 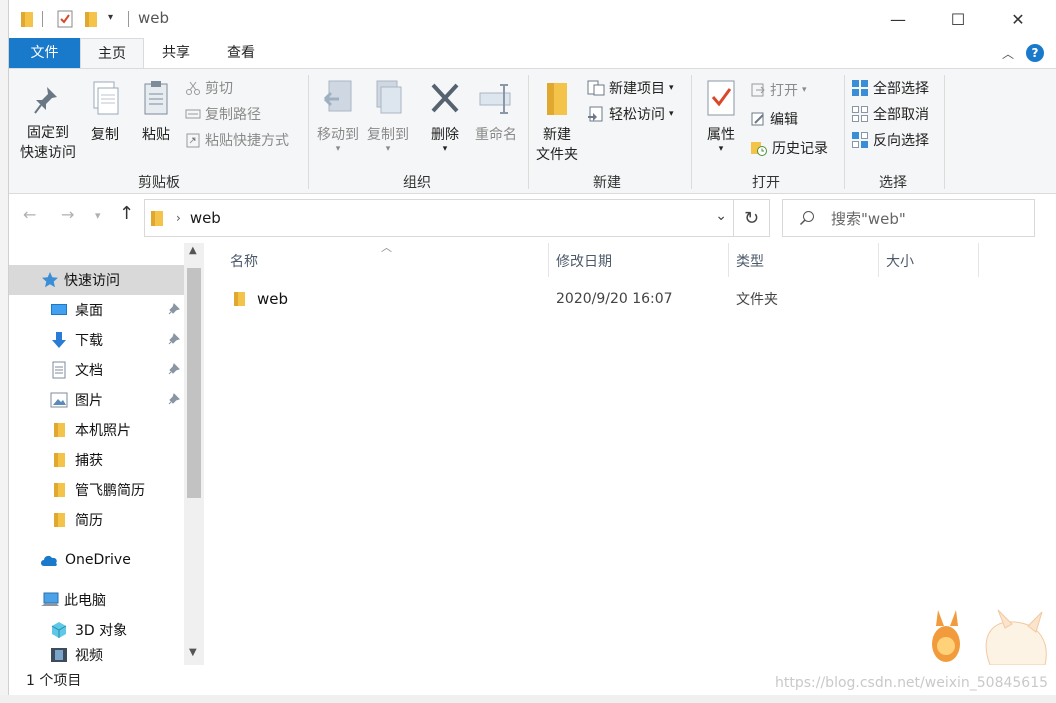 I want to click on paste-button: 粘贴, so click(x=156, y=112).